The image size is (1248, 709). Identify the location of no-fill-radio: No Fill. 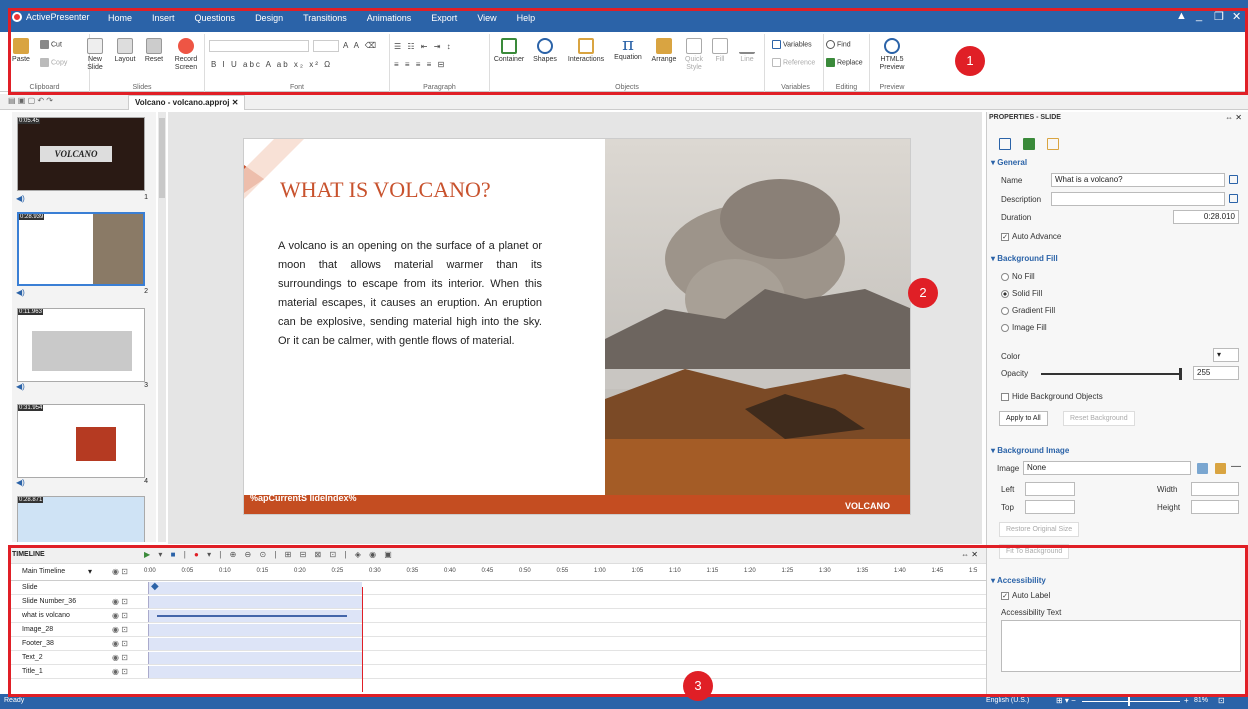
(1018, 276).